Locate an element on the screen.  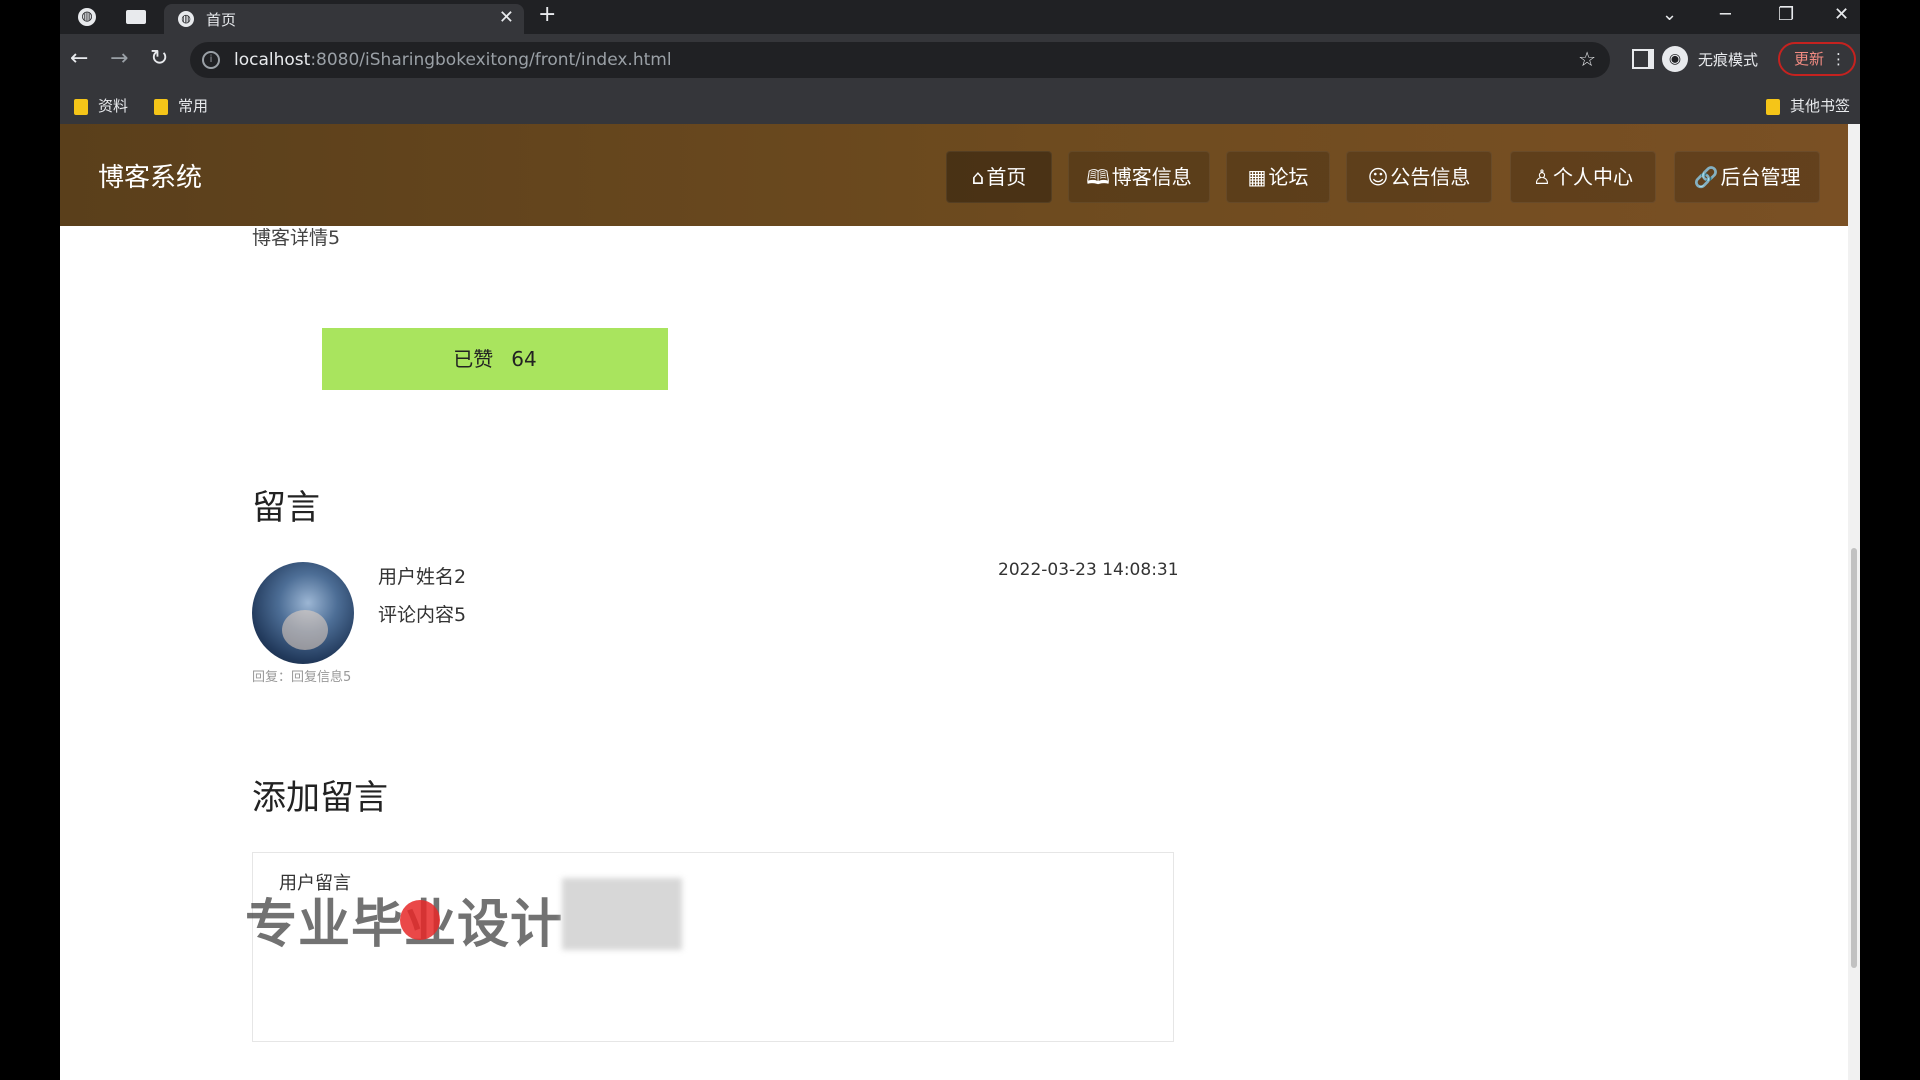
comment-time: 2022-03-23 14:08:31 is located at coordinates (1088, 570).